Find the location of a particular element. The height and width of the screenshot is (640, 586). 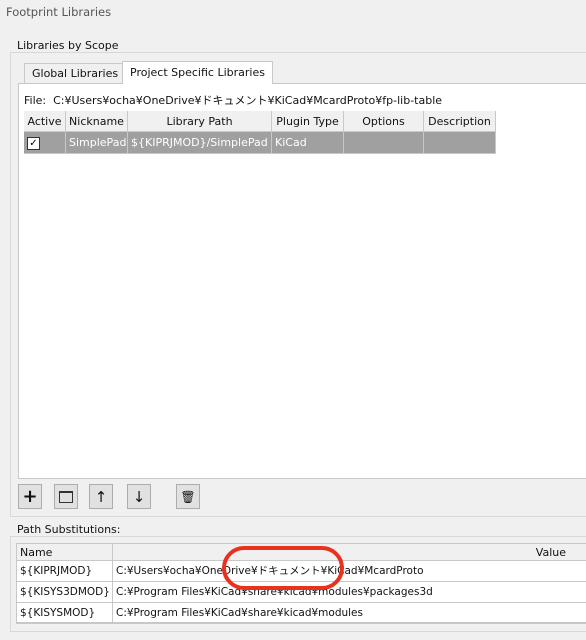

col-value: Value is located at coordinates (349, 552).